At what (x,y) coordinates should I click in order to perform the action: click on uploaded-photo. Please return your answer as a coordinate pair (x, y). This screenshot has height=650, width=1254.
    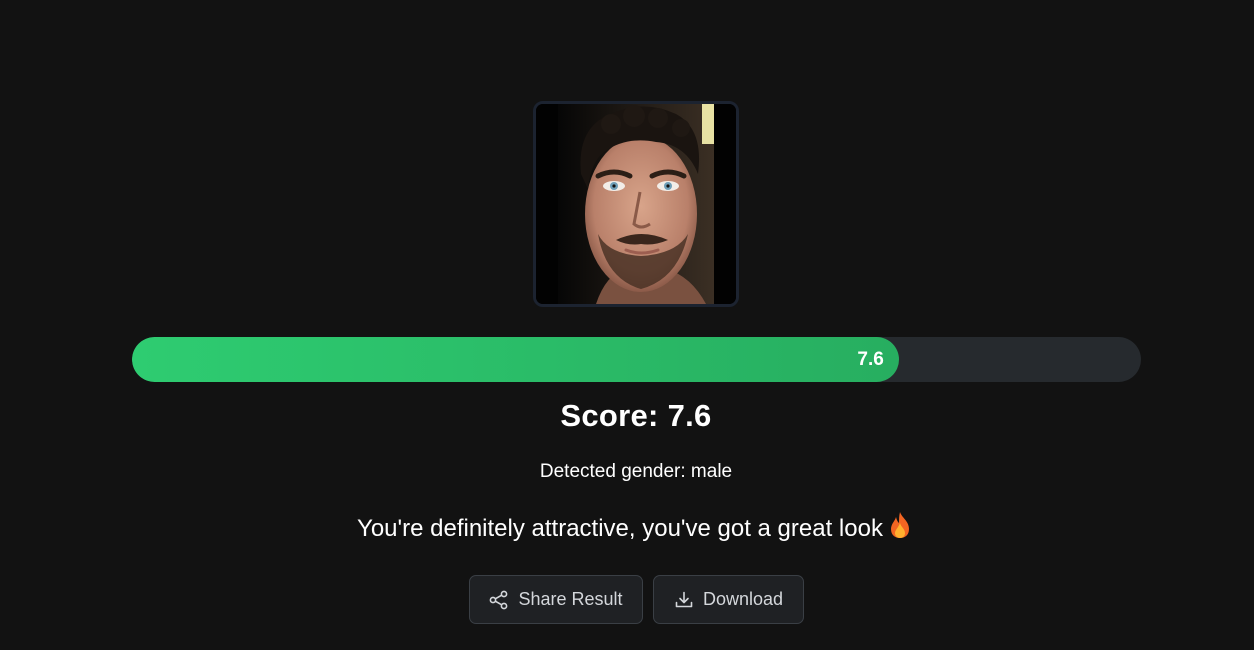
    Looking at the image, I should click on (636, 204).